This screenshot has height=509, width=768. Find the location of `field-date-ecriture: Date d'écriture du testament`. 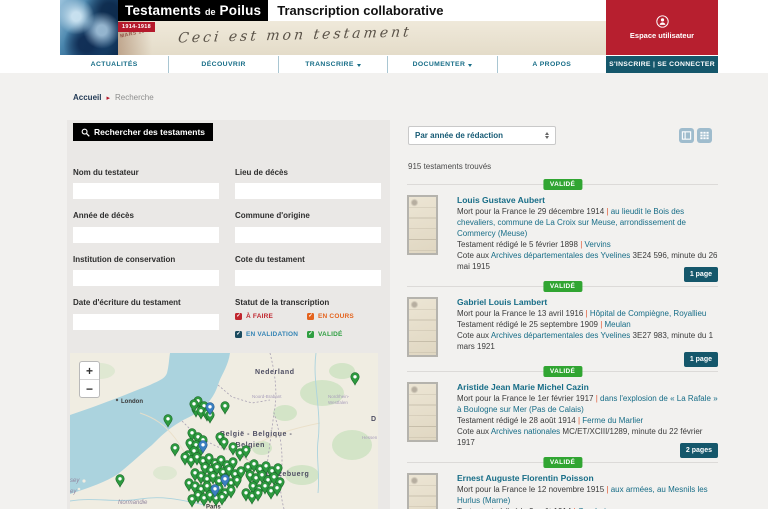

field-date-ecriture: Date d'écriture du testament is located at coordinates (146, 318).